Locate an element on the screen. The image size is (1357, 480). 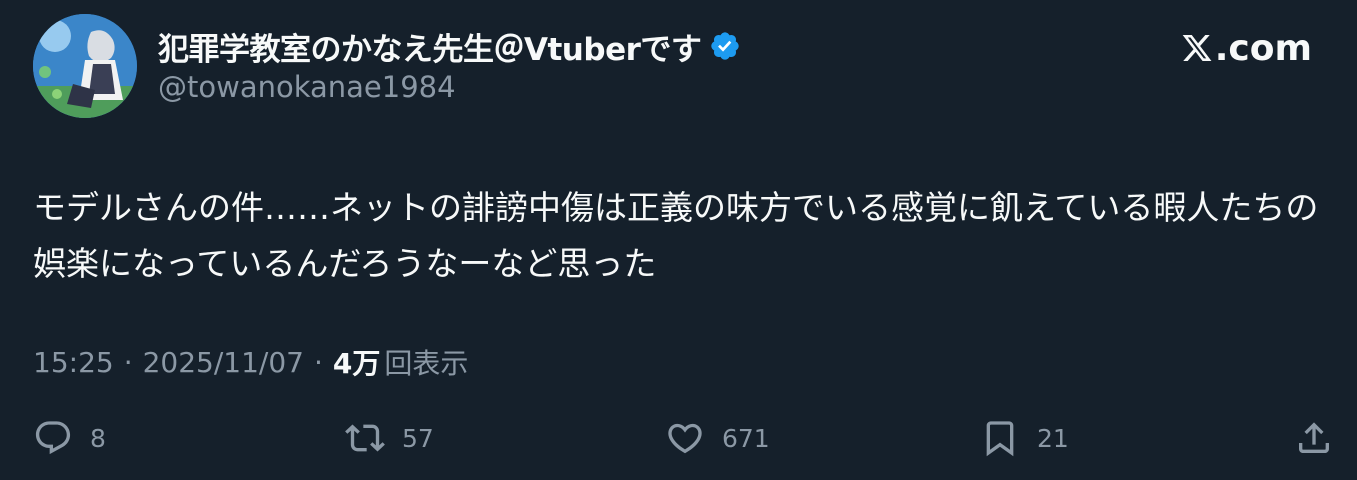
reply-count: 8 is located at coordinates (98, 438).